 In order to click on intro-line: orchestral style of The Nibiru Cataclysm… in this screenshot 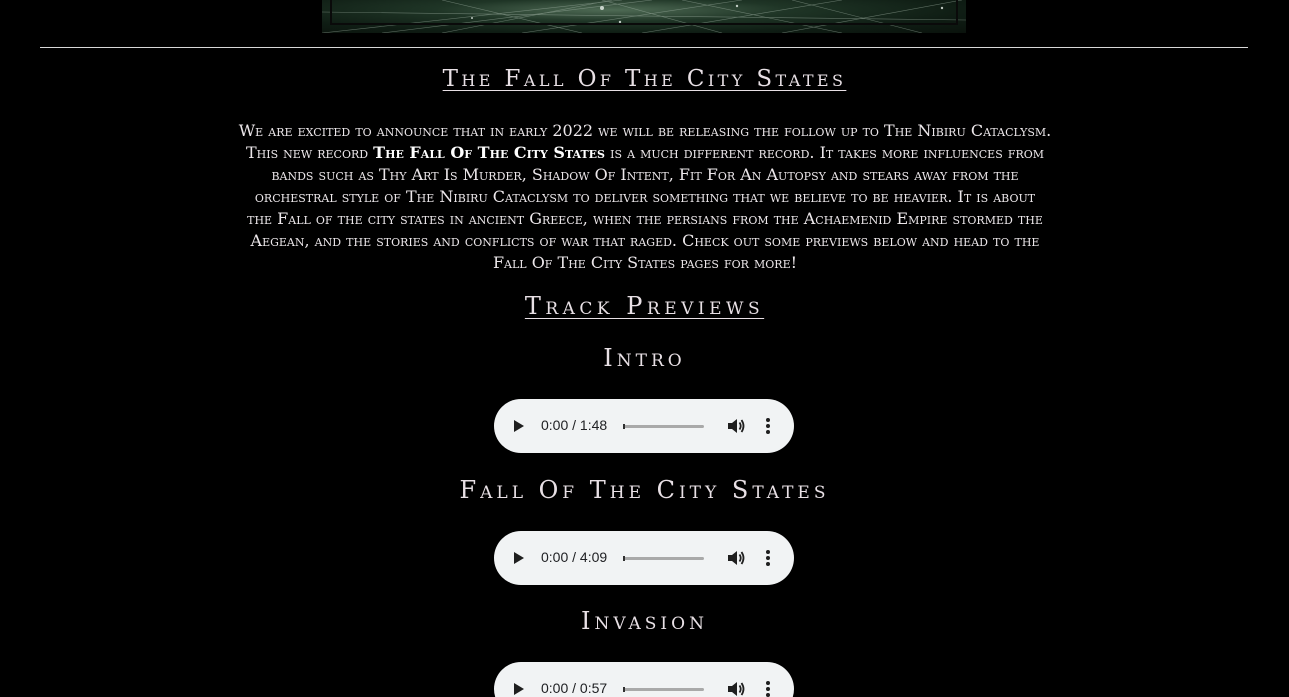, I will do `click(645, 196)`.